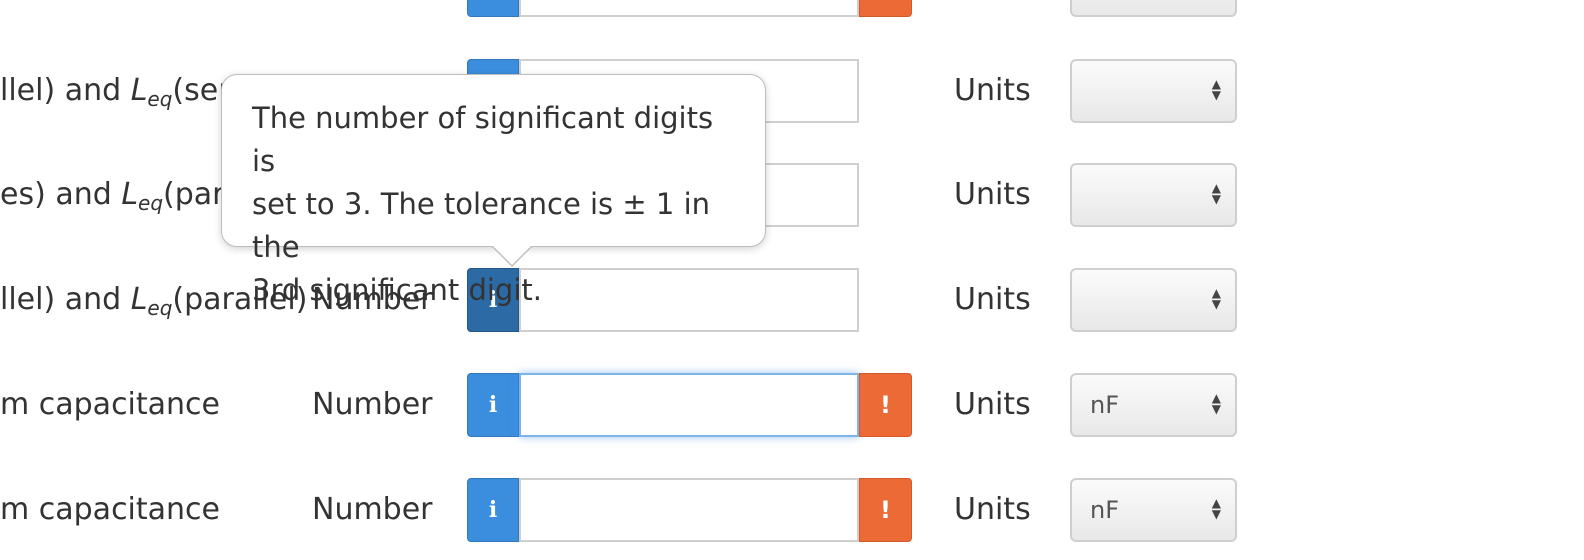 The width and height of the screenshot is (1584, 560). What do you see at coordinates (1153, 8) in the screenshot?
I see `units-select` at bounding box center [1153, 8].